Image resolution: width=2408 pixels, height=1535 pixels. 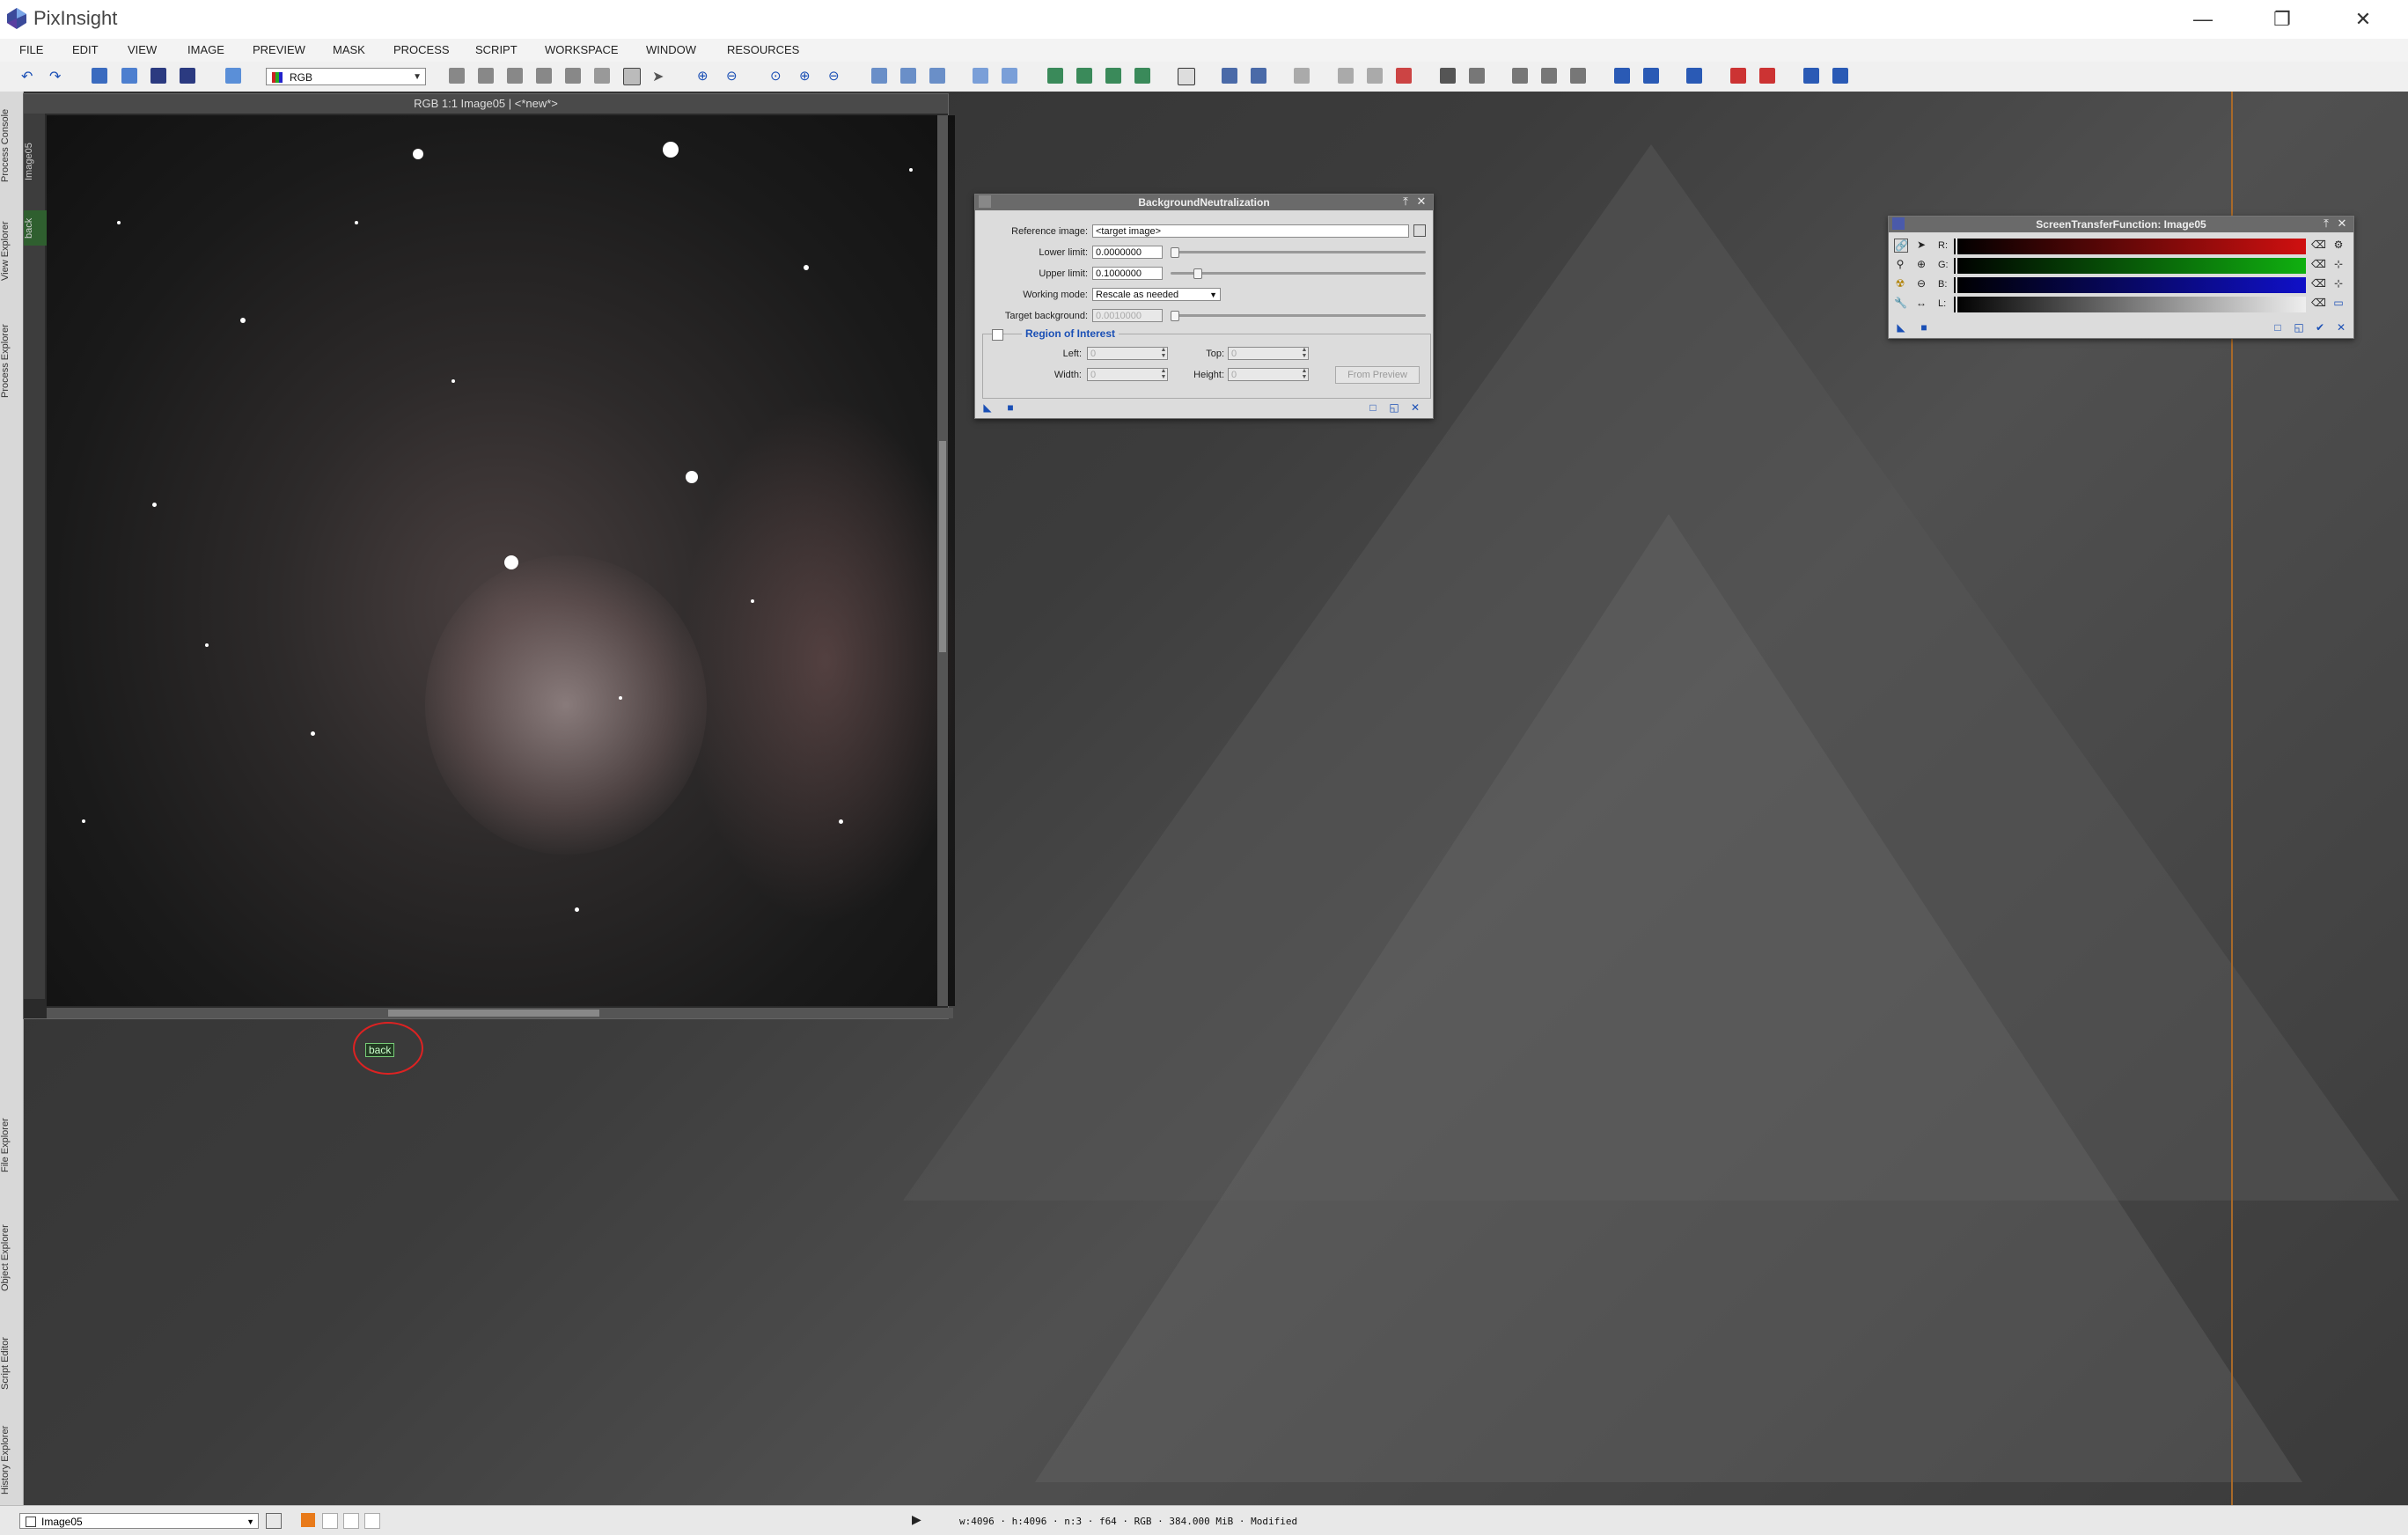 I want to click on fit-window-icon, so click(x=908, y=76).